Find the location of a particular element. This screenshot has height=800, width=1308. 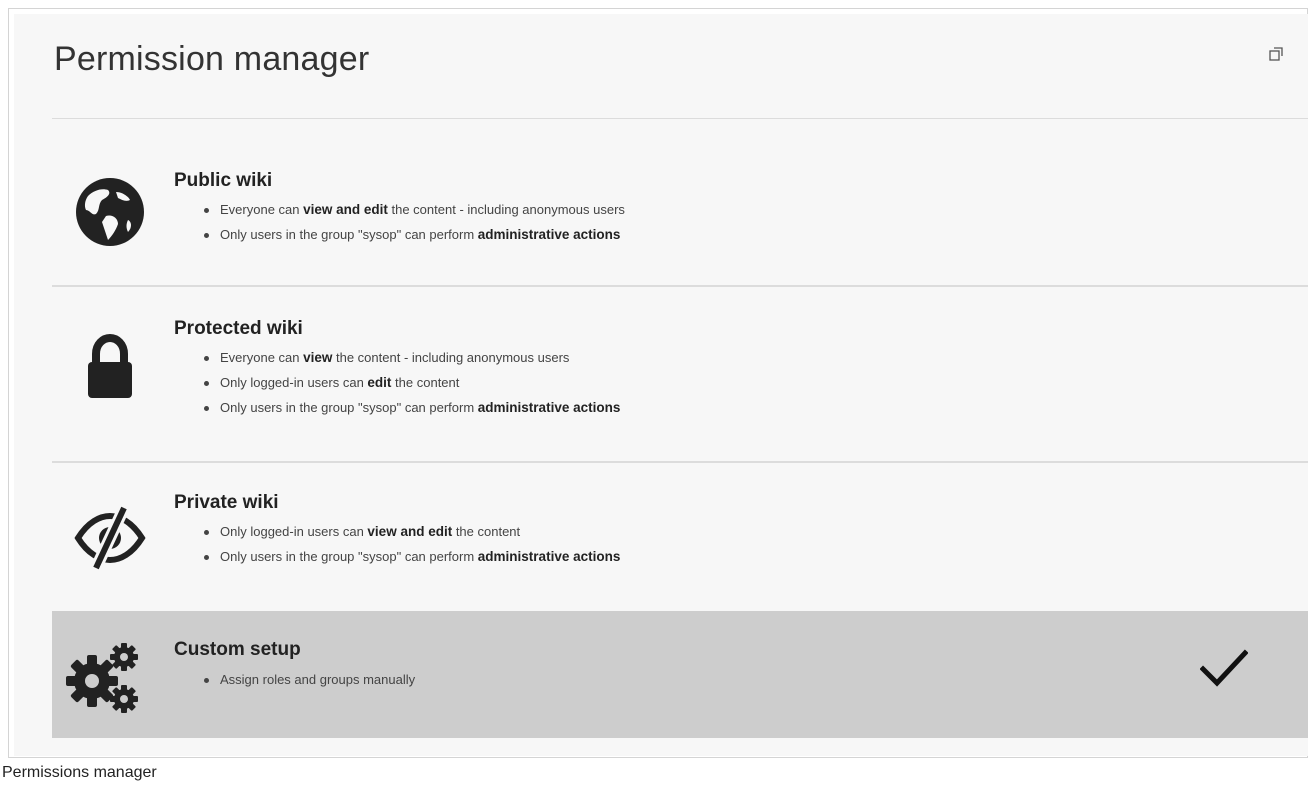

option-title: Custom setup is located at coordinates (237, 649).